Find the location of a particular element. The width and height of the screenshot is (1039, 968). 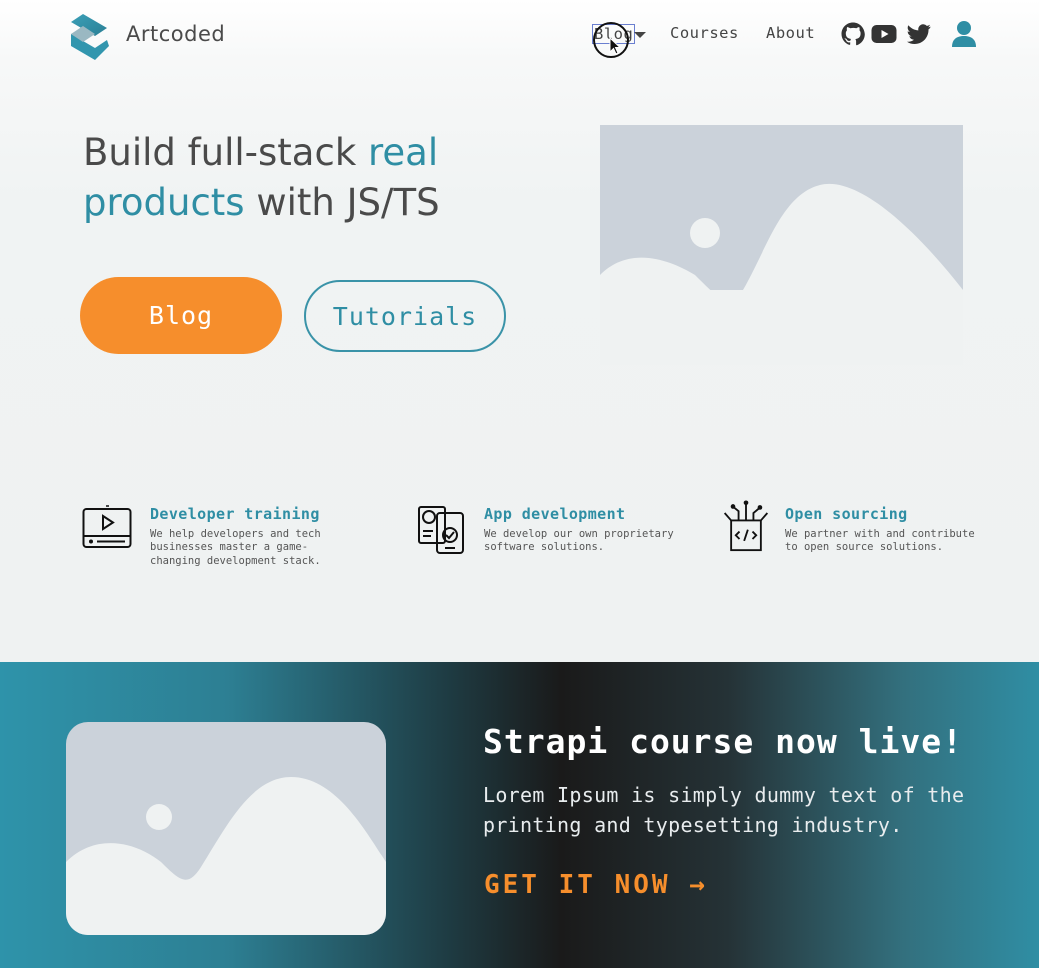

tutorials-button: Tutorials is located at coordinates (405, 316).